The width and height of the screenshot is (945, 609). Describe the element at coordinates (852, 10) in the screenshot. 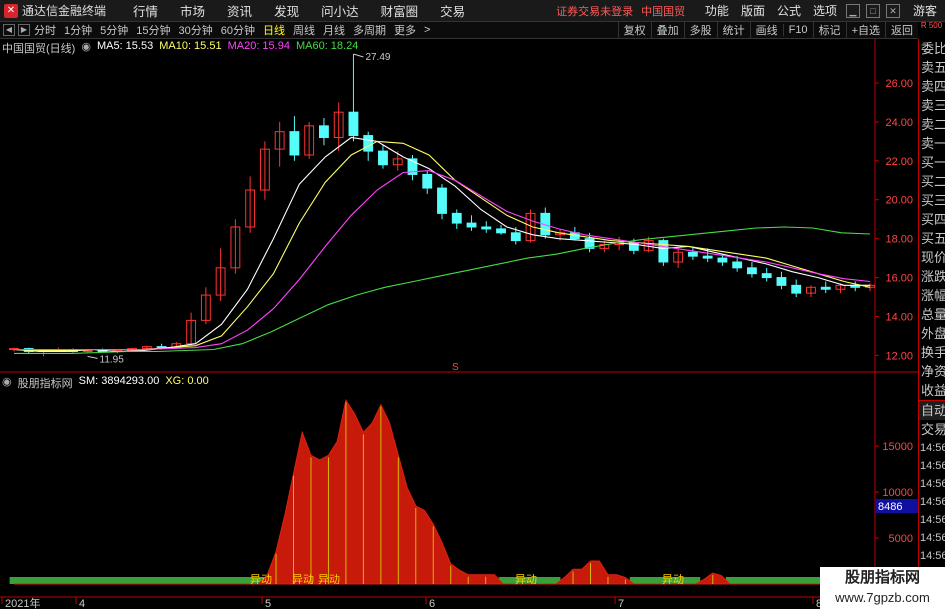

I see `minimize-icon: ▁` at that location.